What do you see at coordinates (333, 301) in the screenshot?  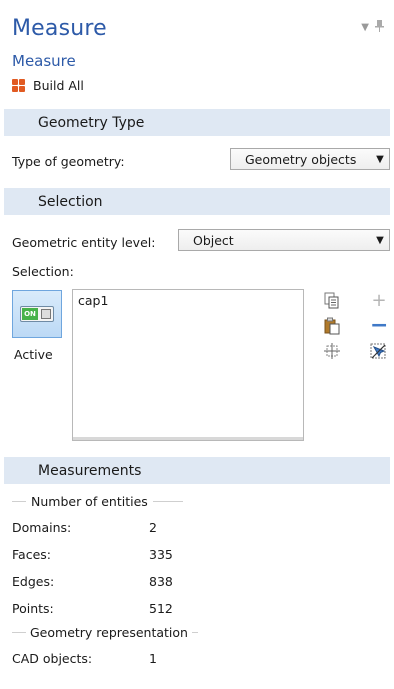 I see `copy-icon` at bounding box center [333, 301].